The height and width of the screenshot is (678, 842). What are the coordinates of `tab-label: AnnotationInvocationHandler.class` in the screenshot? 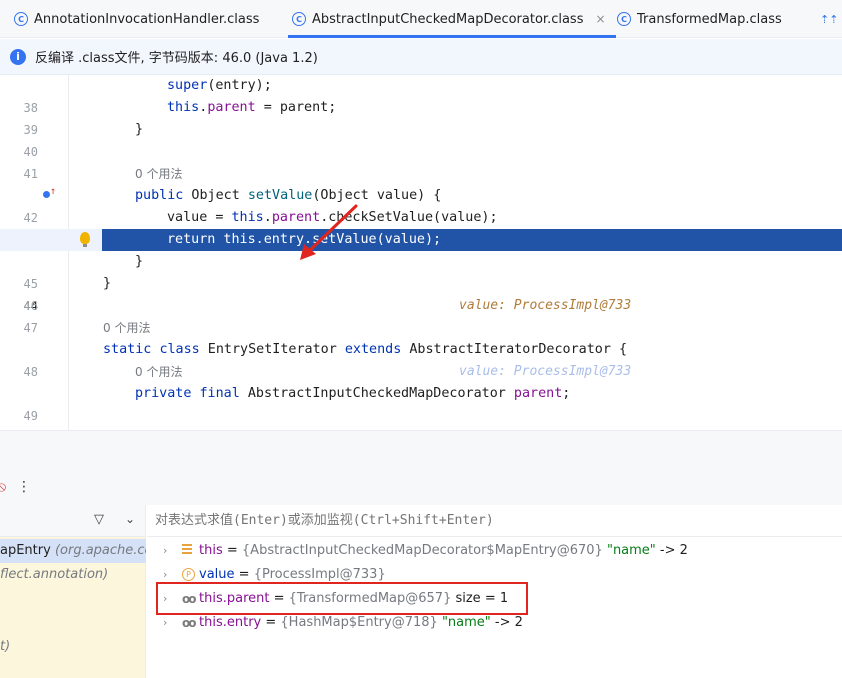 It's located at (147, 19).